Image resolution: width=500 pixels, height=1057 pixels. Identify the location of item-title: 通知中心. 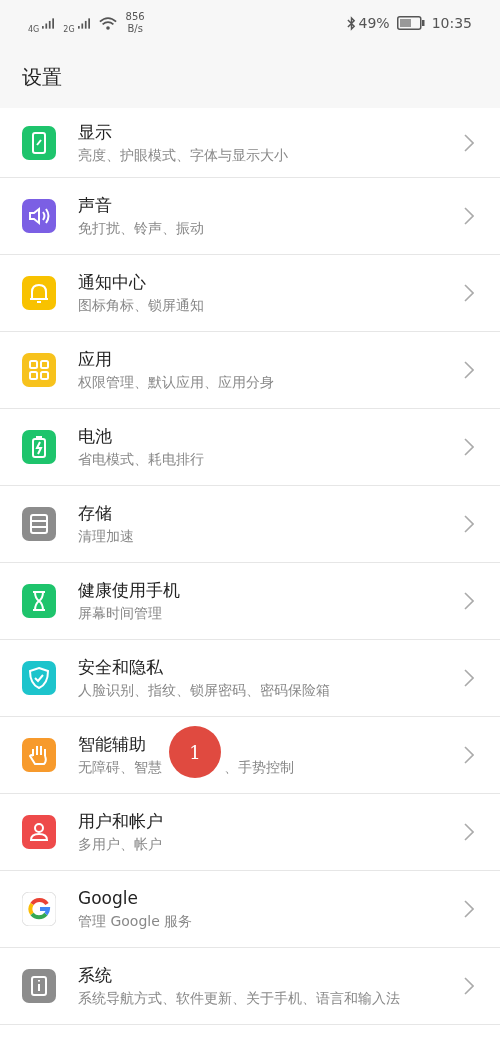
(112, 282).